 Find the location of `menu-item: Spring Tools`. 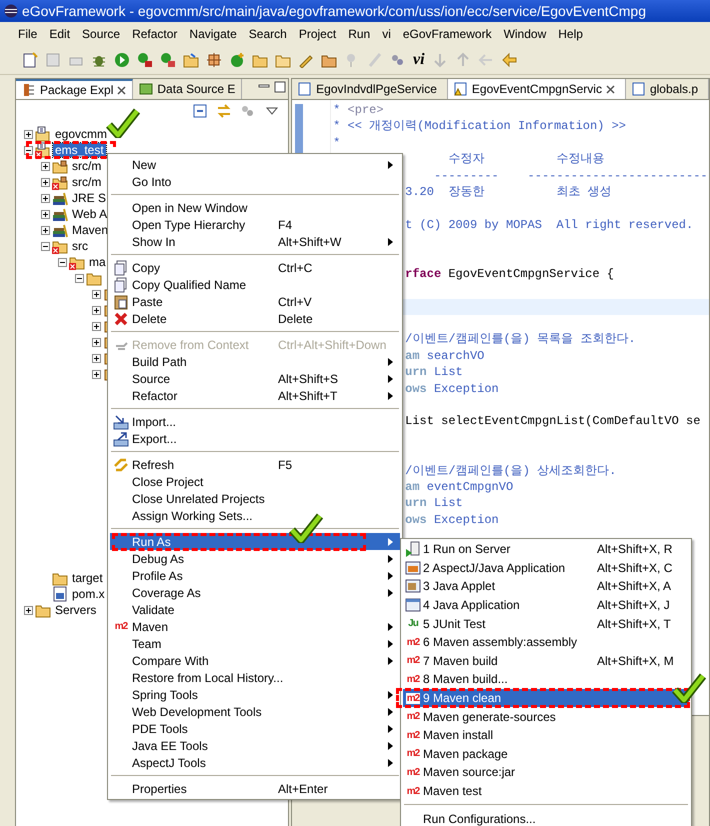

menu-item: Spring Tools is located at coordinates (255, 694).